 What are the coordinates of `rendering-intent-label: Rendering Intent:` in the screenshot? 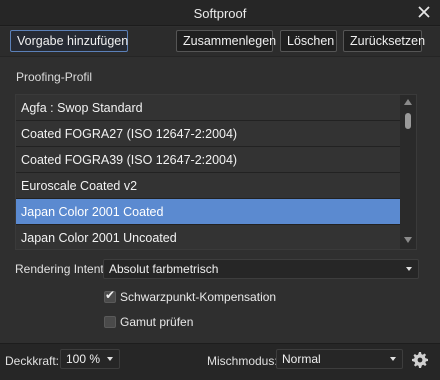 It's located at (61, 269).